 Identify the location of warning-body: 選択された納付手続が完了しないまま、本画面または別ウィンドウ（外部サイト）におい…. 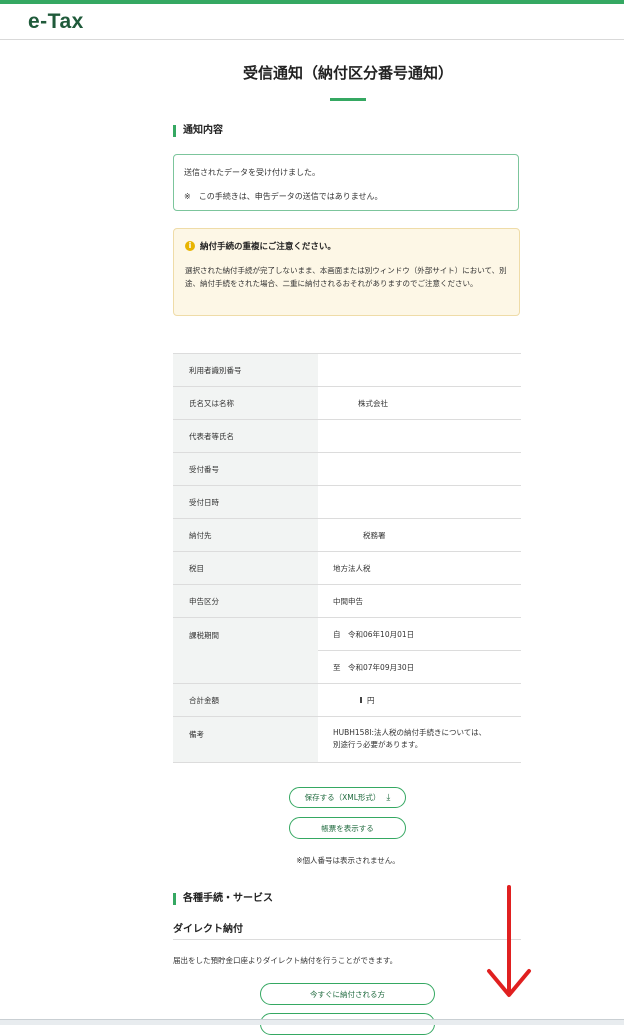
(346, 277).